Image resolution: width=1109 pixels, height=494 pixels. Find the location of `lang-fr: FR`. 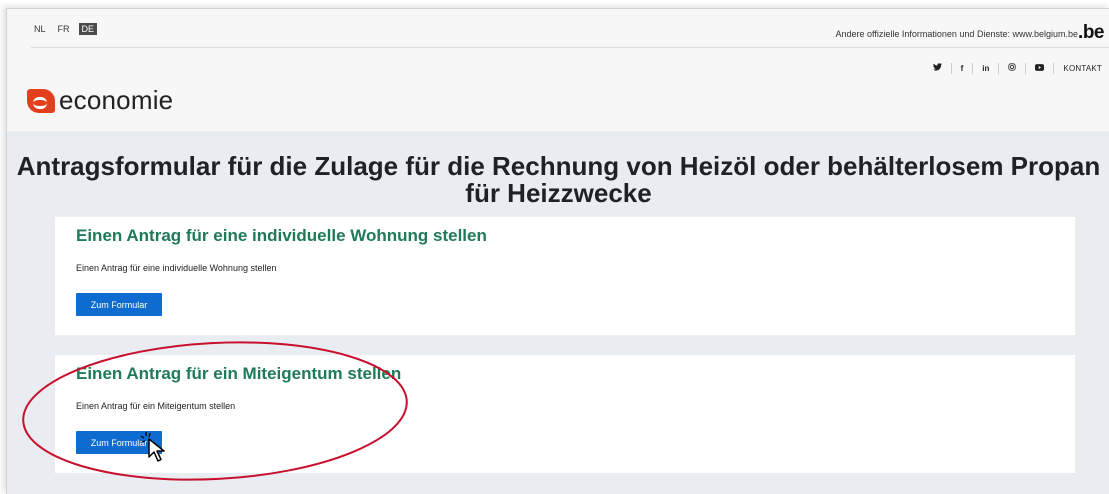

lang-fr: FR is located at coordinates (64, 29).